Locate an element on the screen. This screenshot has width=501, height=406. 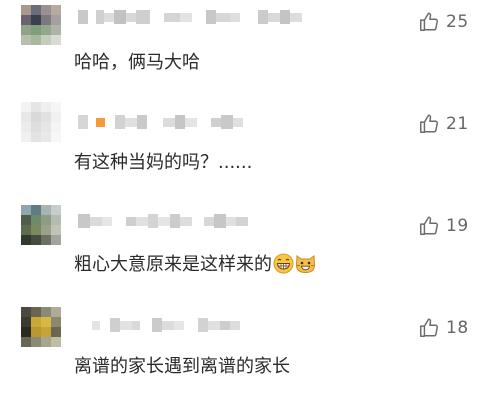
like-count: 18 is located at coordinates (457, 328).